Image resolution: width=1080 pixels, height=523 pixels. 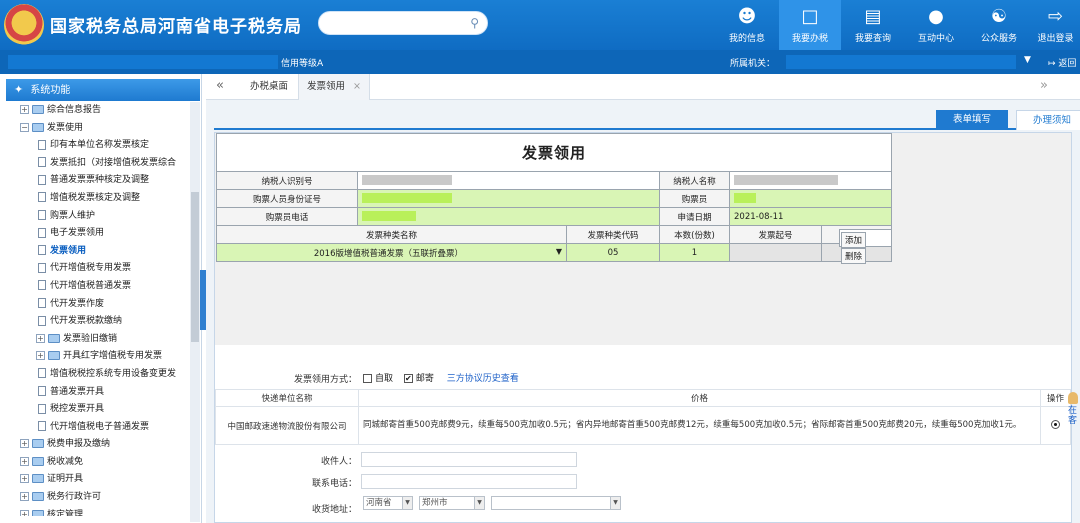 I want to click on delete-button: 删除, so click(x=854, y=256).